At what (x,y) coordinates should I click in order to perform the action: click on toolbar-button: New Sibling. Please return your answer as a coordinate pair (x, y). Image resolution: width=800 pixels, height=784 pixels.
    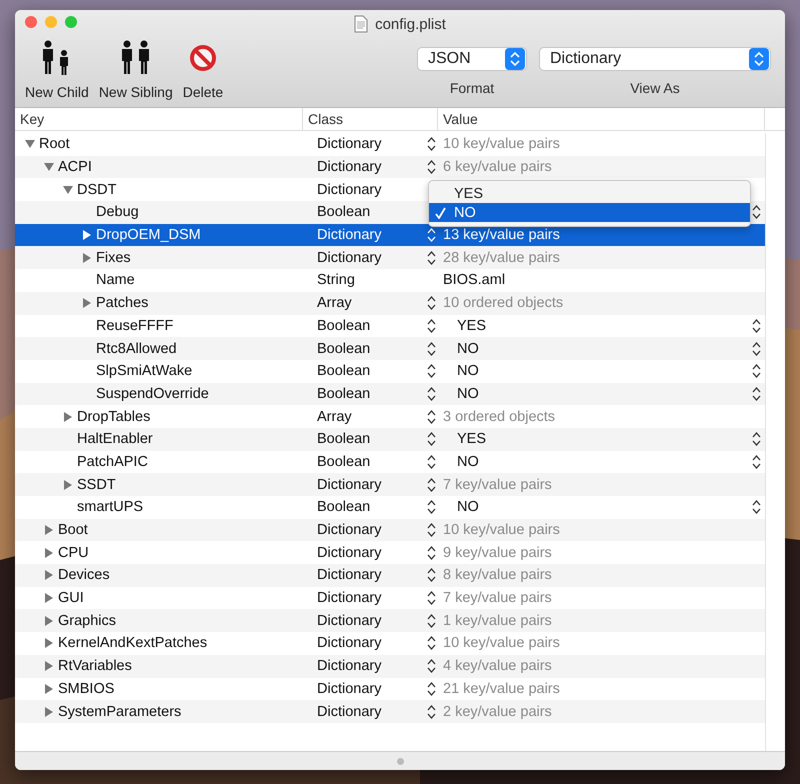
    Looking at the image, I should click on (135, 70).